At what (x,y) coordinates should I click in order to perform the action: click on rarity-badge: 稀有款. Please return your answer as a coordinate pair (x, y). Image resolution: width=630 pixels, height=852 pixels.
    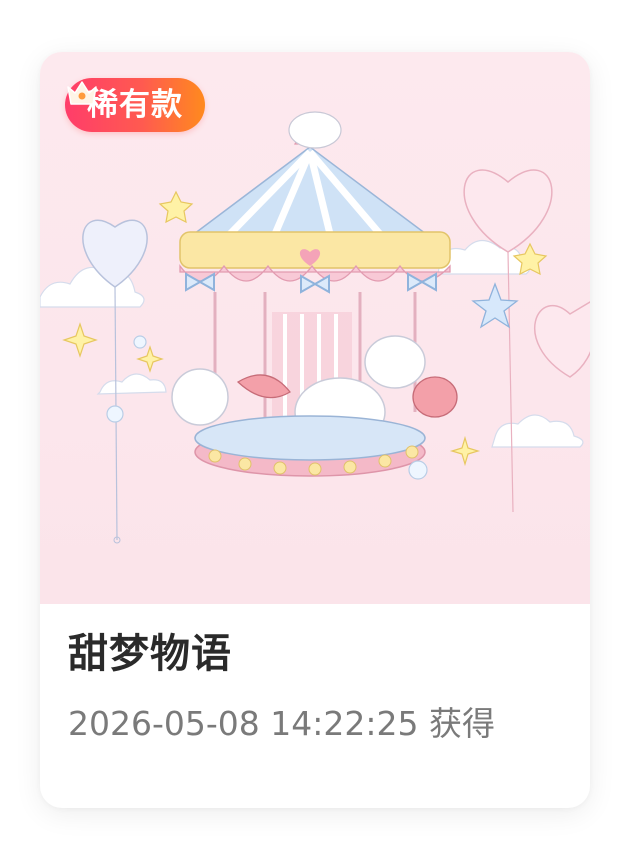
    Looking at the image, I should click on (135, 105).